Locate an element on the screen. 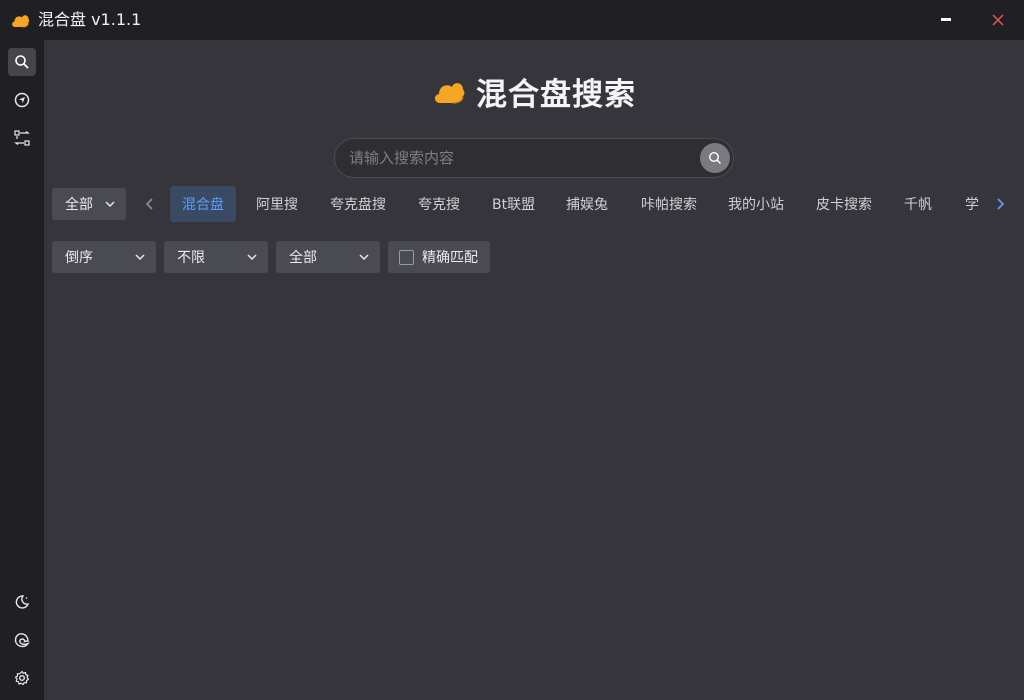 The width and height of the screenshot is (1024, 700). tab-wodexiaozhan: 我的小站 is located at coordinates (756, 204).